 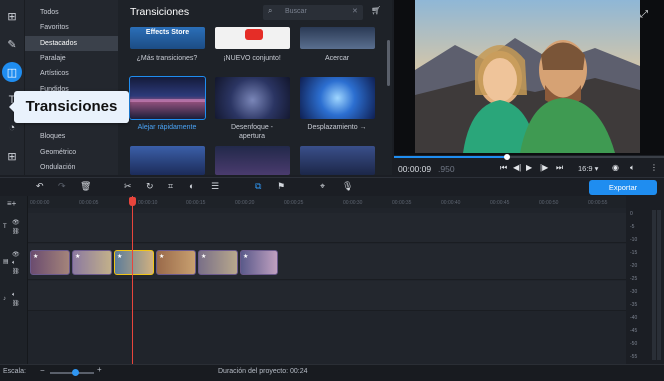 What do you see at coordinates (148, 203) in the screenshot?
I see `ruler-tick: 00:00:10` at bounding box center [148, 203].